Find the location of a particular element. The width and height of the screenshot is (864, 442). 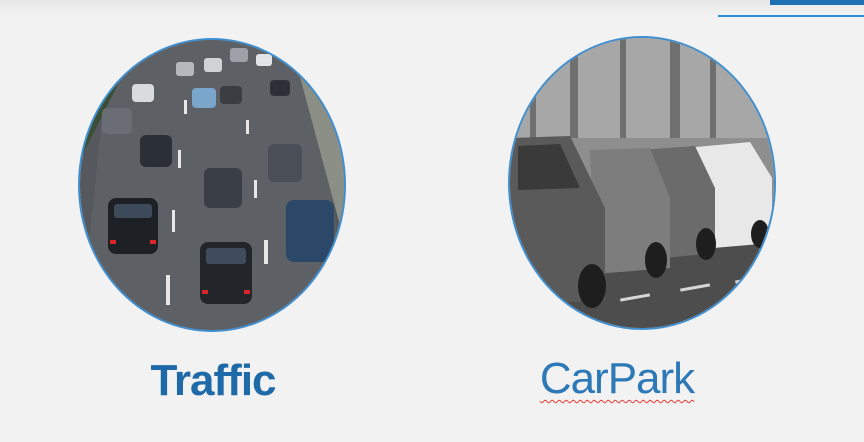

traffic-label: Traffic is located at coordinates (213, 381).